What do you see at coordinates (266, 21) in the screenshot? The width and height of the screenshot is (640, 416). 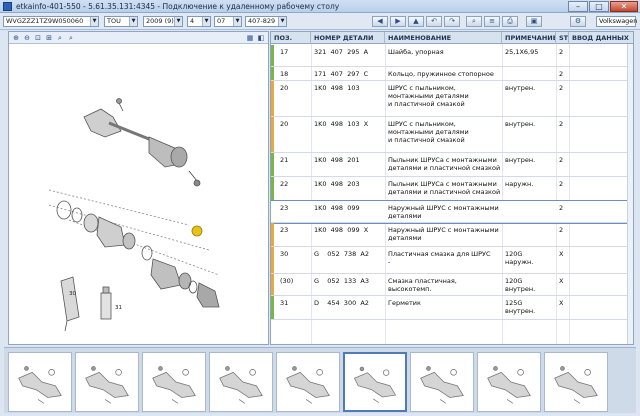 I see `illustration-select: 407-829 ▼` at bounding box center [266, 21].